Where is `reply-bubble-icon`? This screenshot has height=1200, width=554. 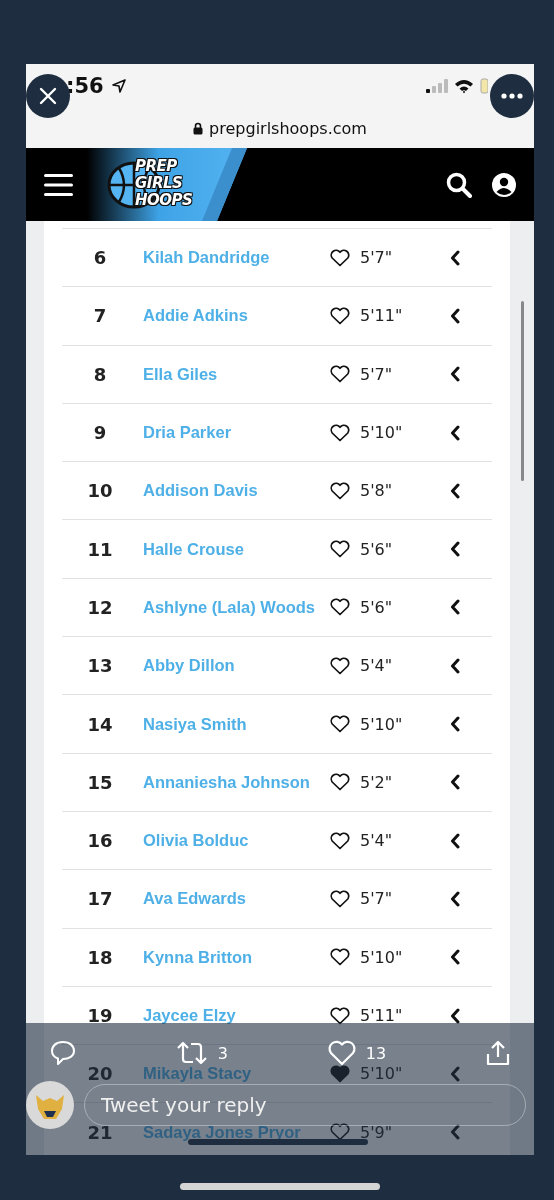
reply-bubble-icon is located at coordinates (63, 1053).